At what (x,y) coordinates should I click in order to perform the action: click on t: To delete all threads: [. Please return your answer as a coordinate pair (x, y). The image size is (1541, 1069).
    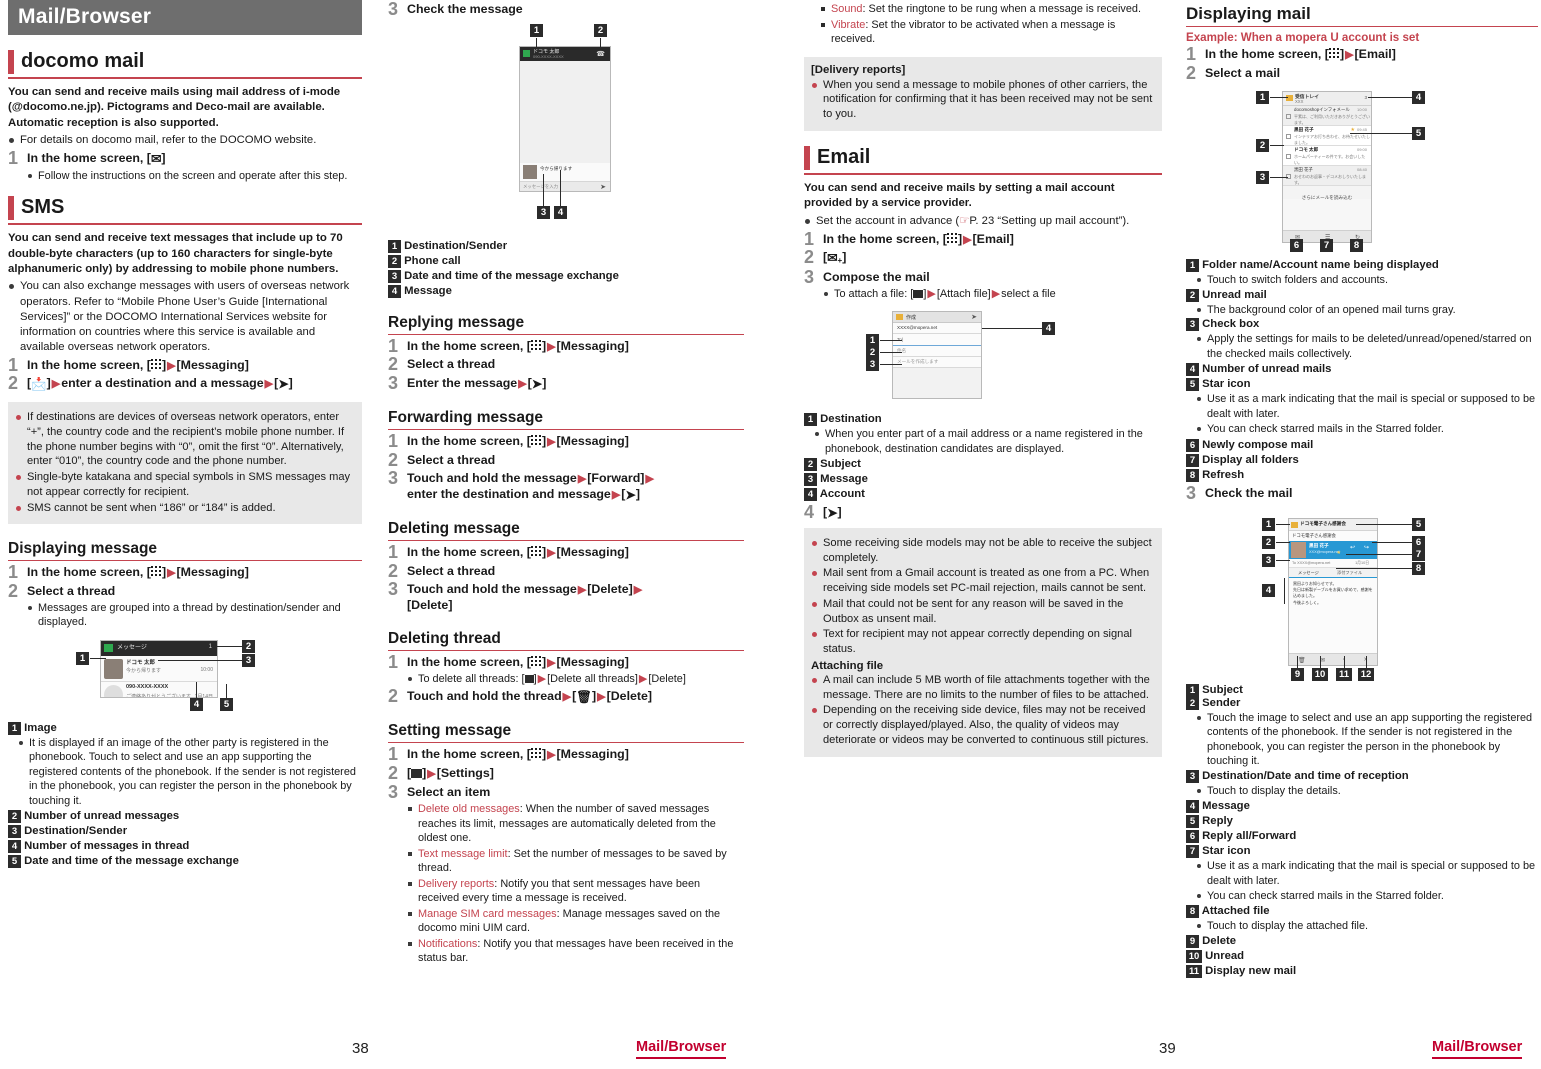
    Looking at the image, I should click on (471, 678).